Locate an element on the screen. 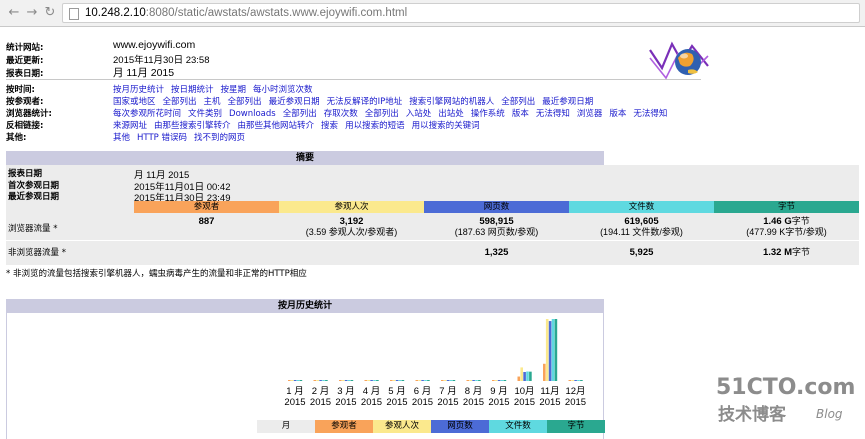  viewed-bandwidth: 1.46 G字节 (477.99 K字节/参观) is located at coordinates (786, 226).